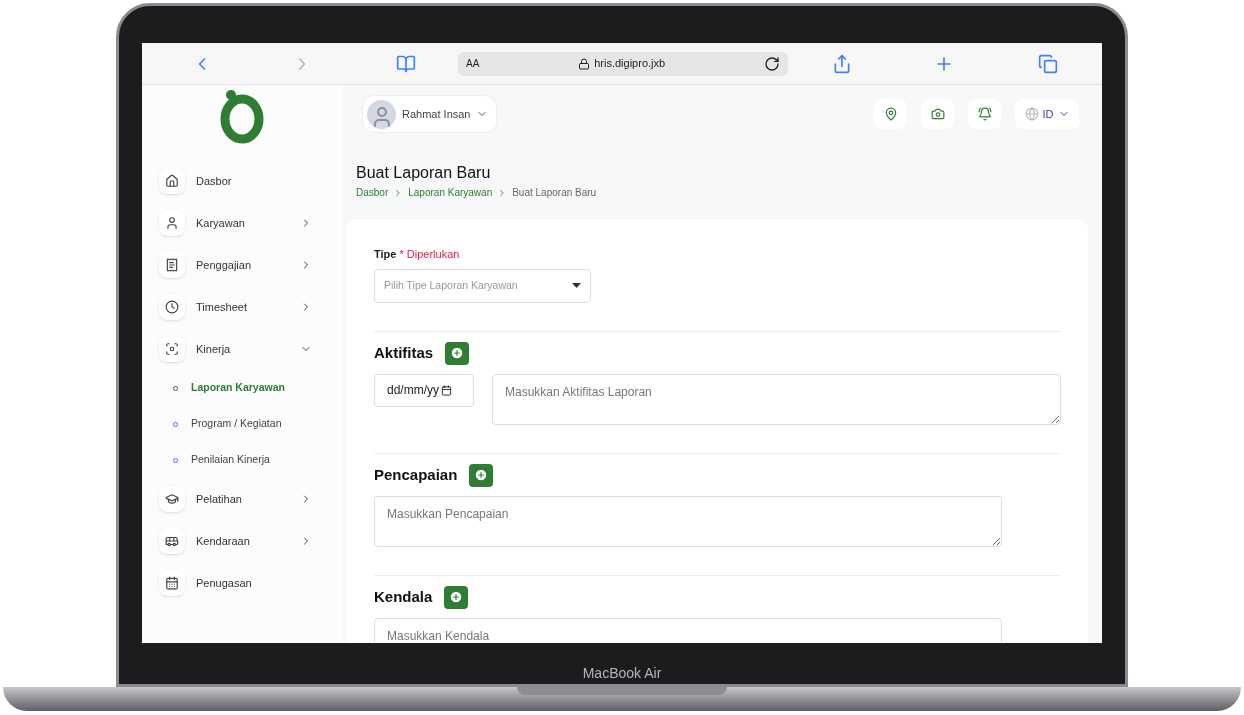  What do you see at coordinates (450, 192) in the screenshot?
I see `breadcrumb-link: Laporan Karyawan` at bounding box center [450, 192].